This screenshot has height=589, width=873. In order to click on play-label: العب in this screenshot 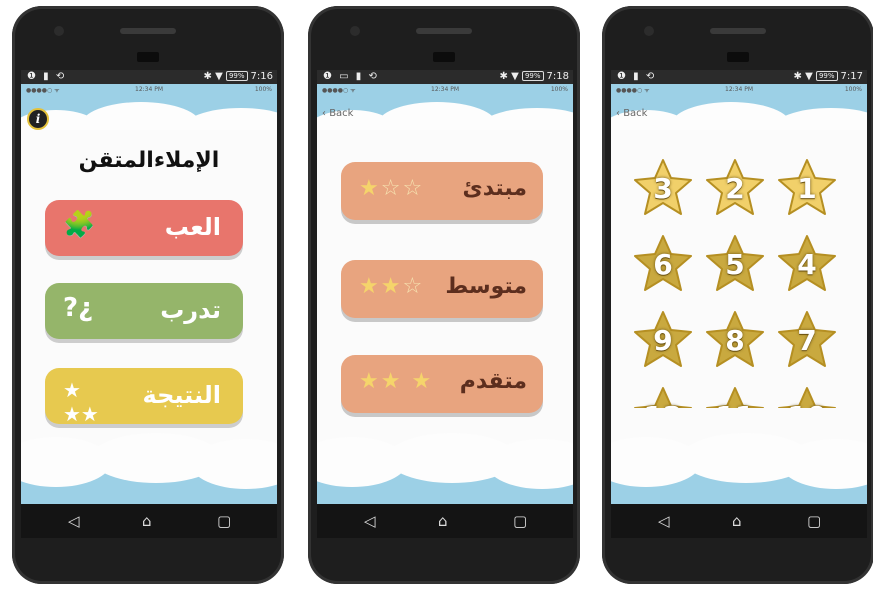, I will do `click(192, 227)`.